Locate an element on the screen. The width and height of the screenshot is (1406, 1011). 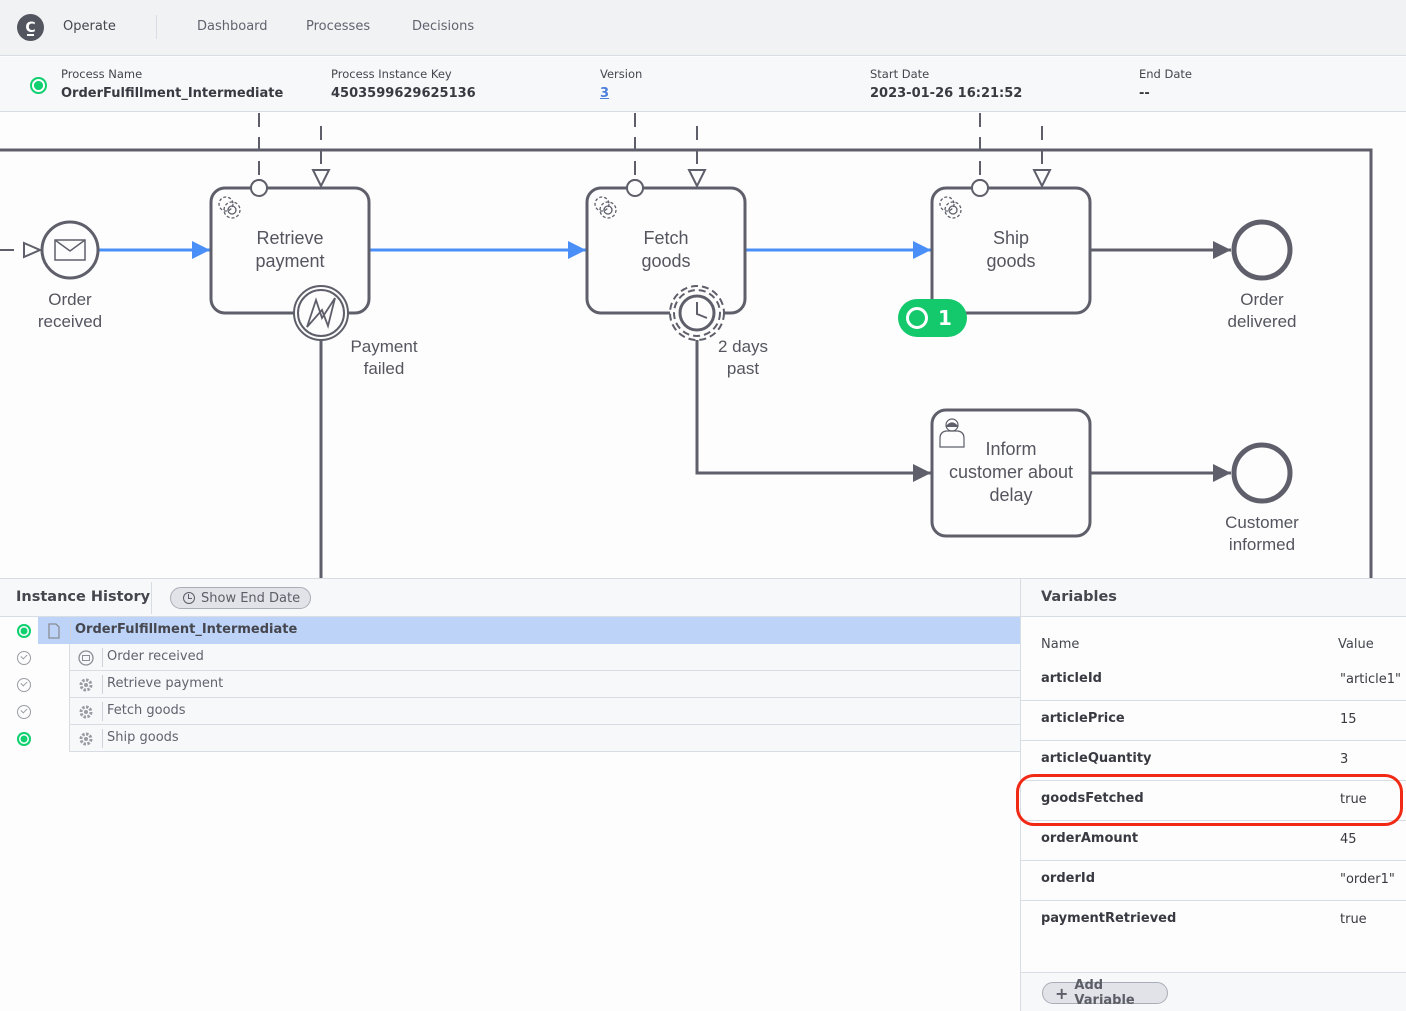
version-link: 3 is located at coordinates (621, 93).